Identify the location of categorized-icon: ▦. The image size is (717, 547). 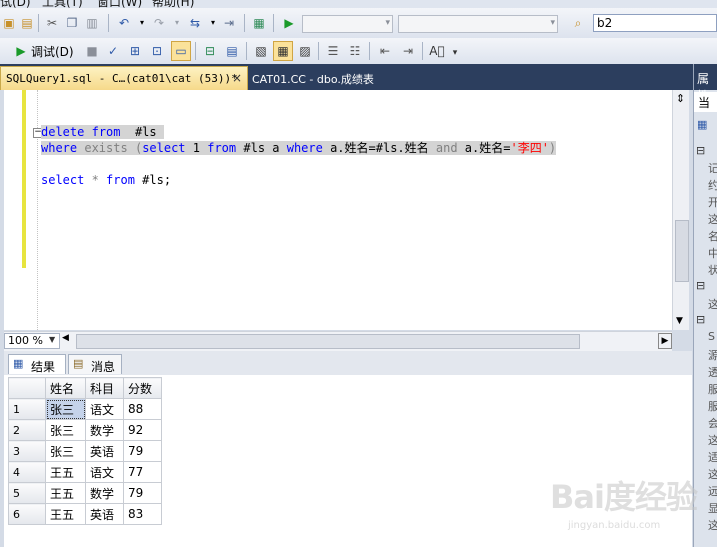
(702, 124).